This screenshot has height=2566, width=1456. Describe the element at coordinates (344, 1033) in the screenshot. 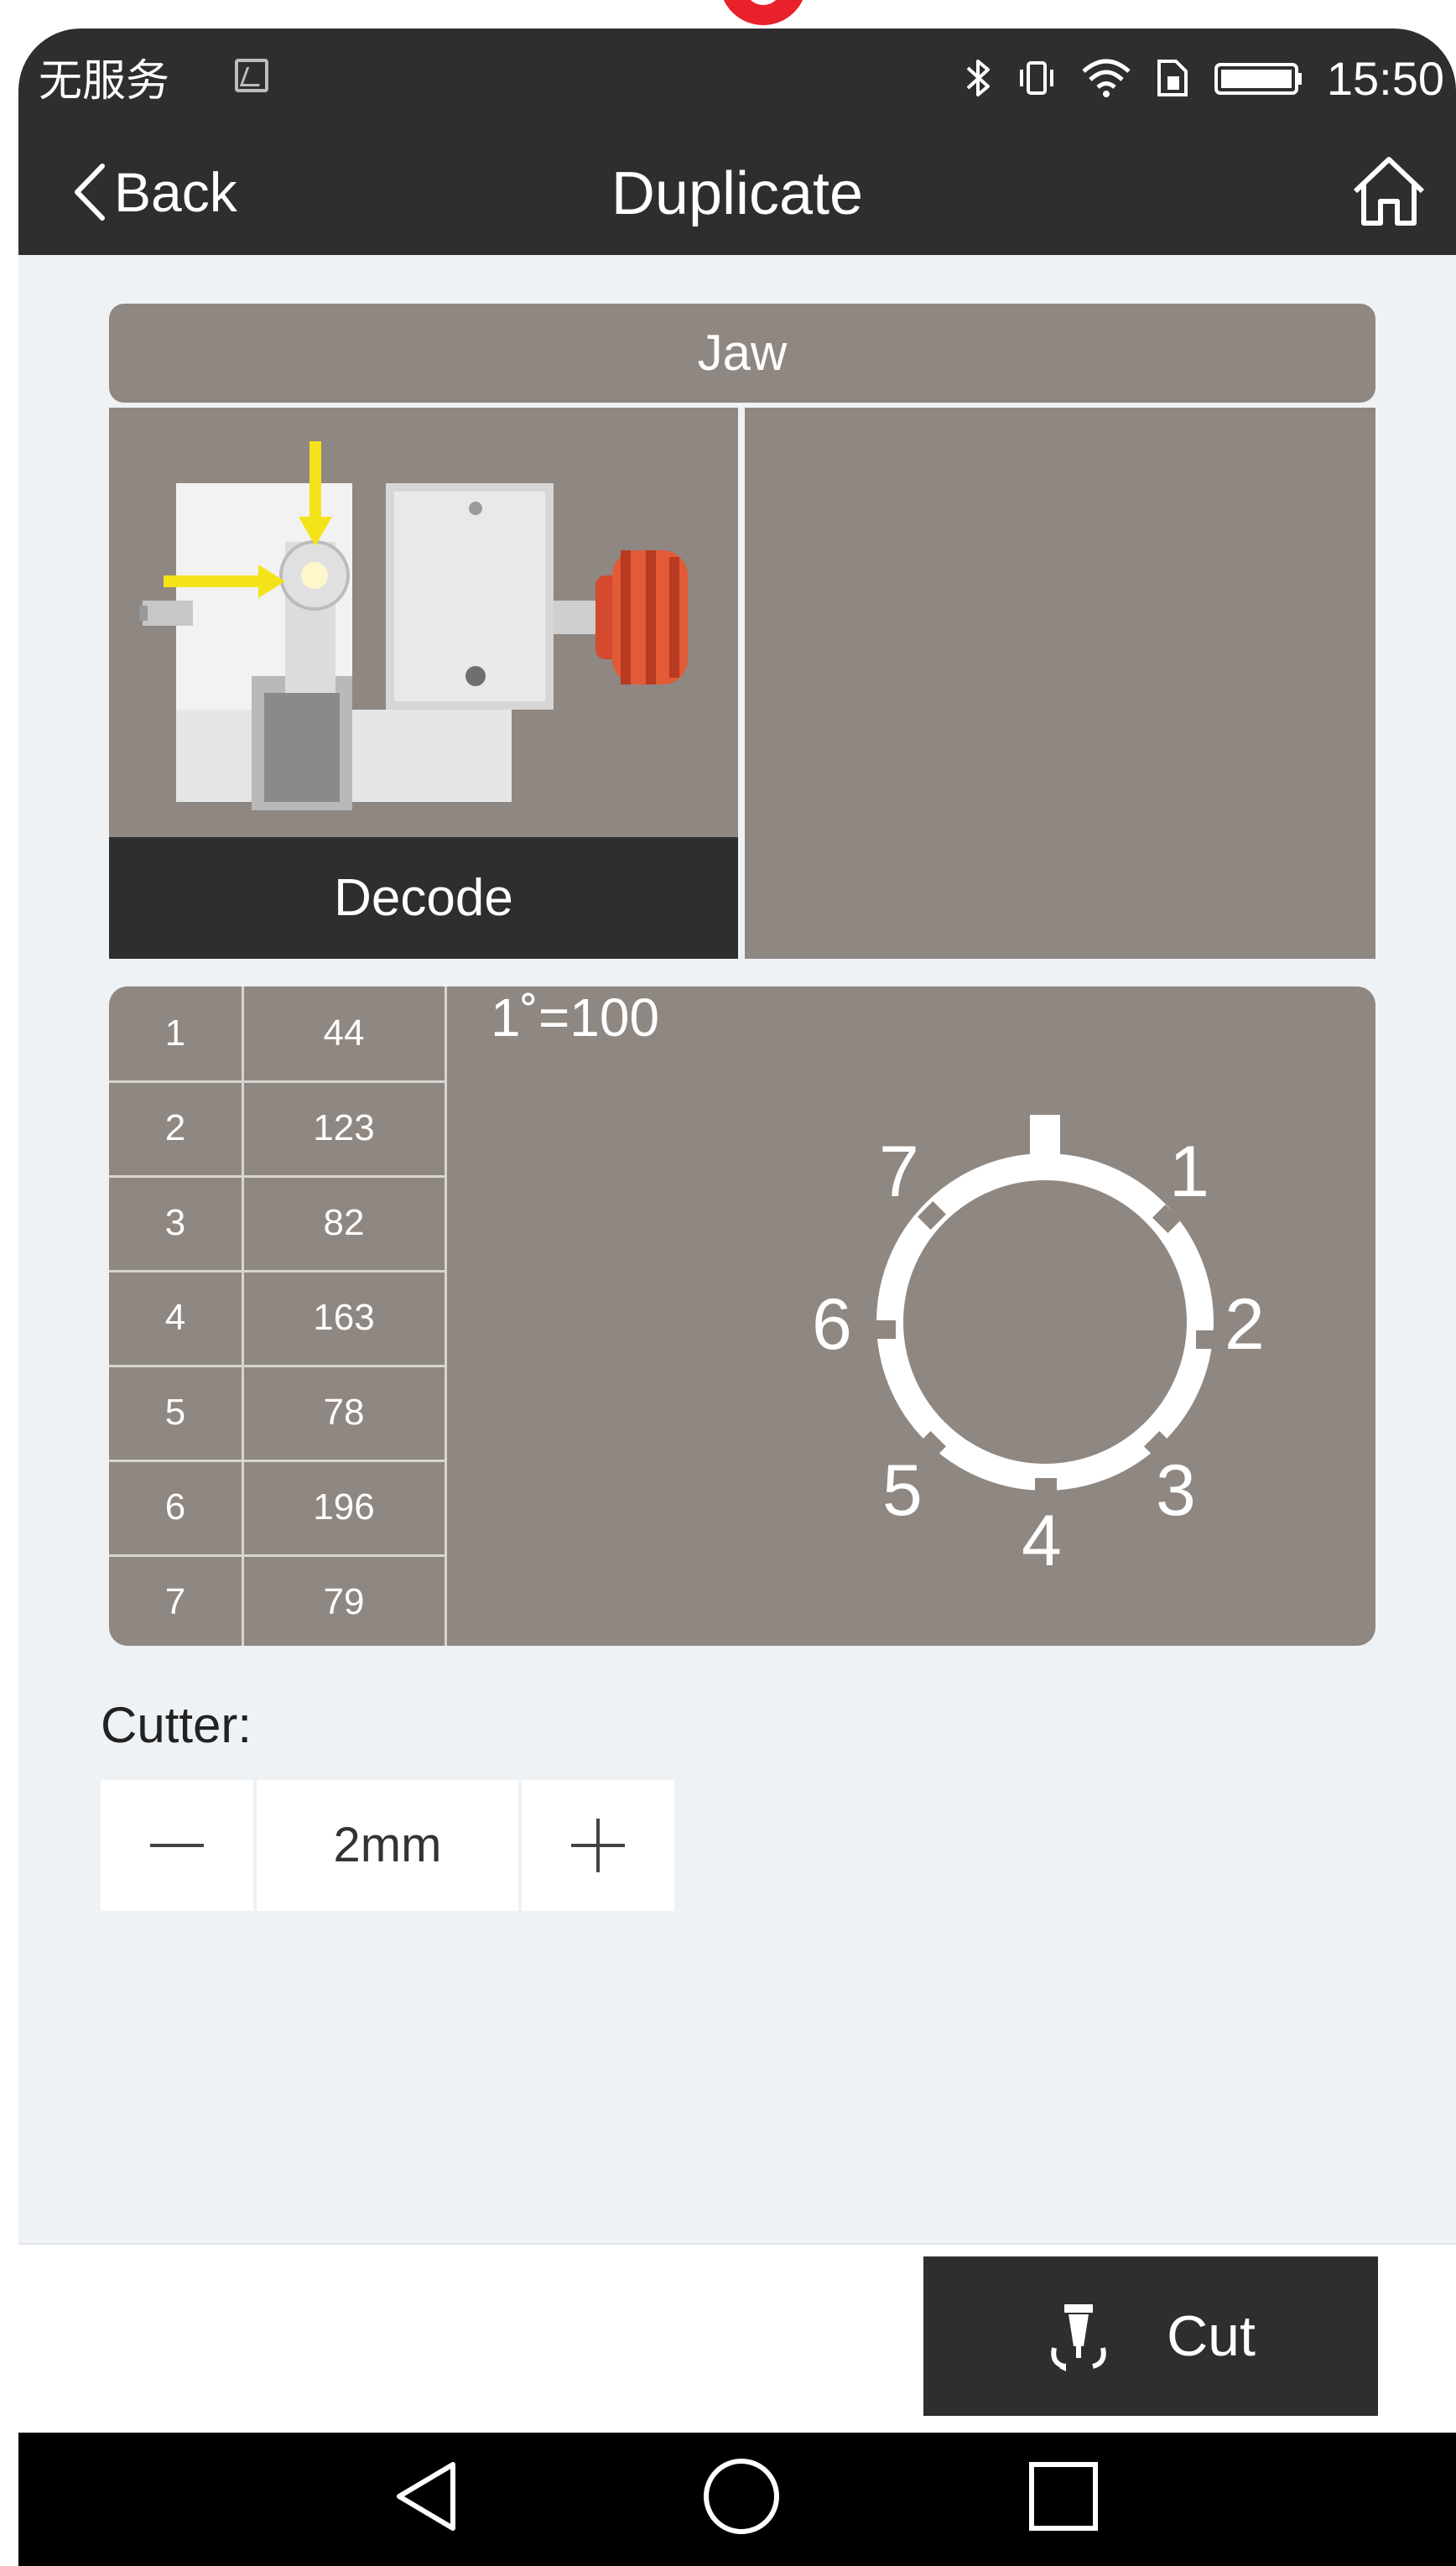

I see `row-value: 44` at that location.